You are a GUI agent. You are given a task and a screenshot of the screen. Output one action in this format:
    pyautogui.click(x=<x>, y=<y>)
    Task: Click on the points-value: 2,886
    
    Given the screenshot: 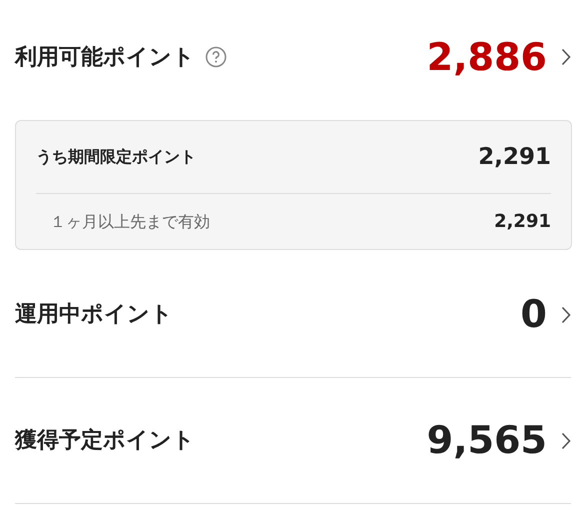 What is the action you would take?
    pyautogui.click(x=486, y=57)
    